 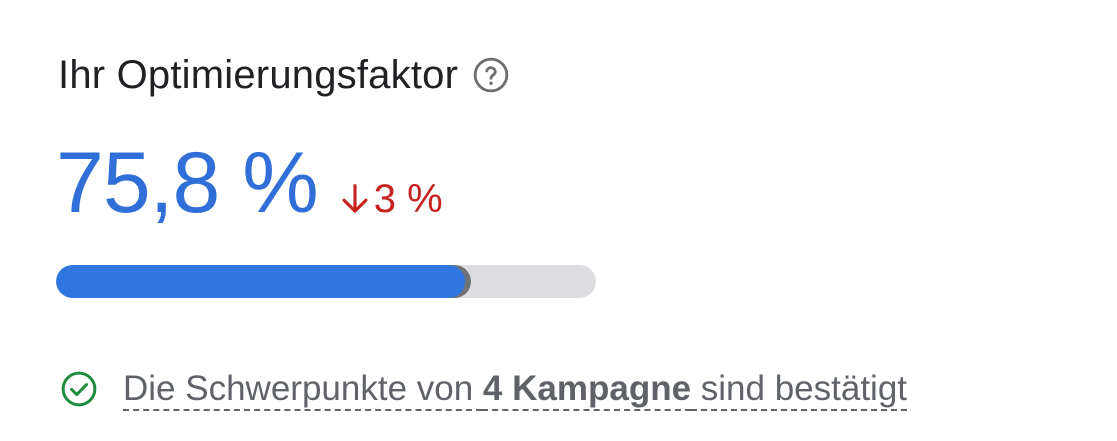 What do you see at coordinates (587, 388) in the screenshot?
I see `campaign-count: 4 Kampagne` at bounding box center [587, 388].